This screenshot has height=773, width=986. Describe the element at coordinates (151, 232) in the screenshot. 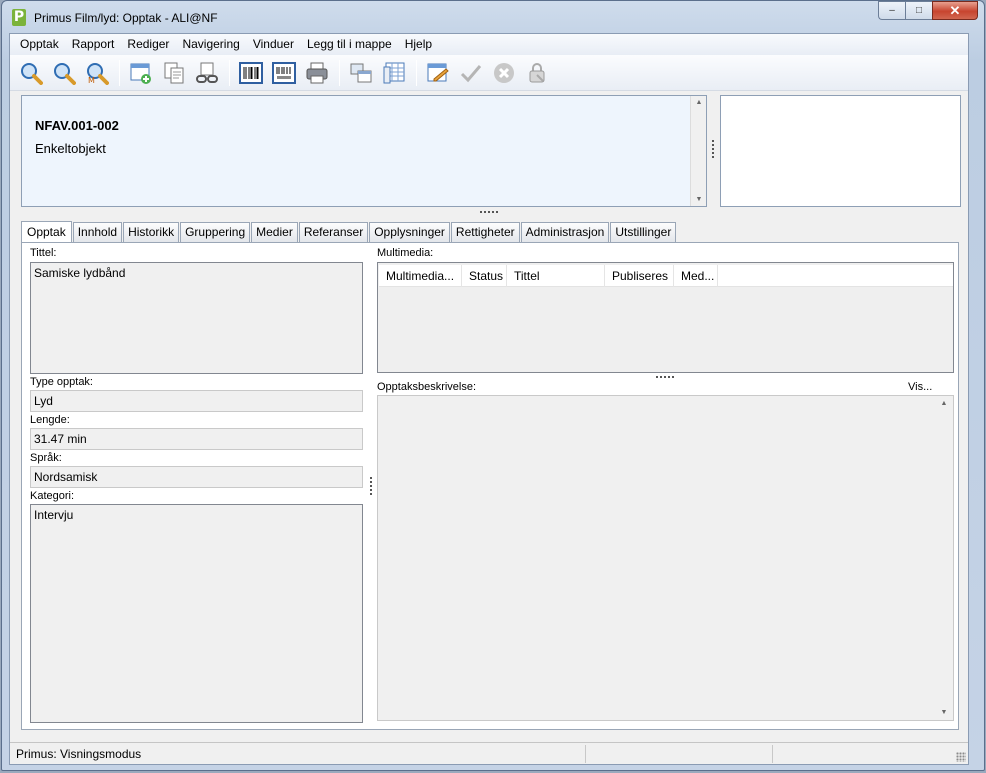

I see `tab-historikk: Historikk` at that location.